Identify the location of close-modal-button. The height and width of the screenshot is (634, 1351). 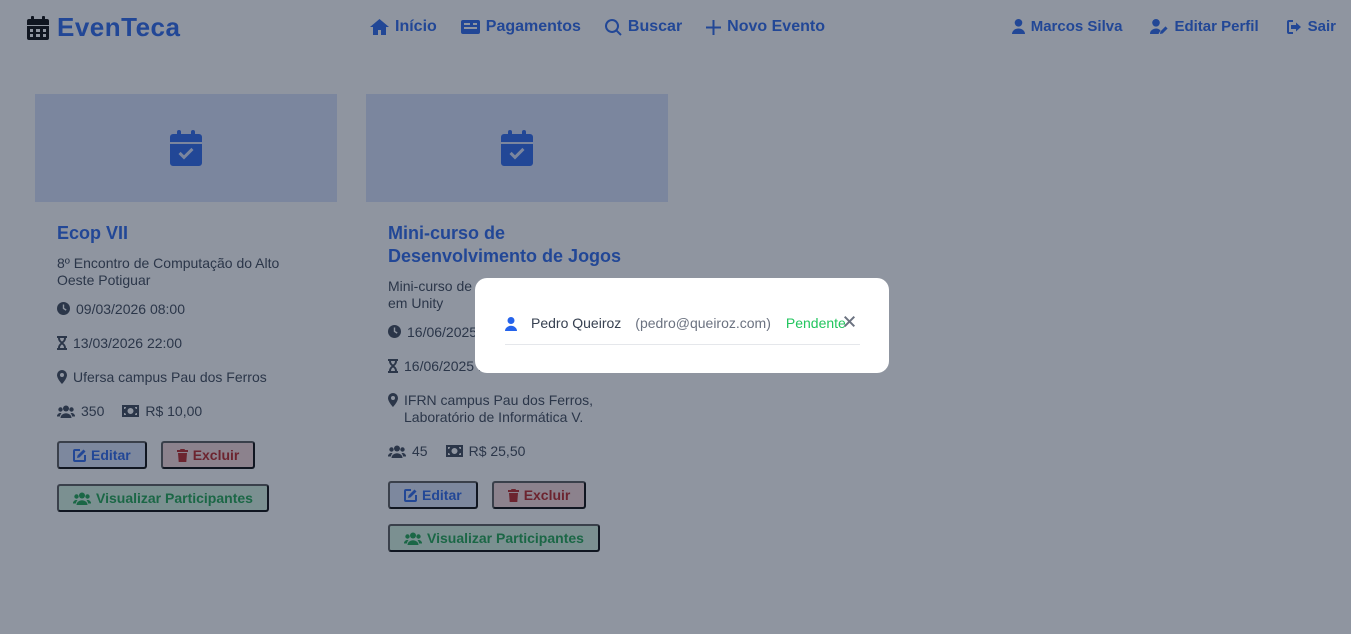
(849, 323).